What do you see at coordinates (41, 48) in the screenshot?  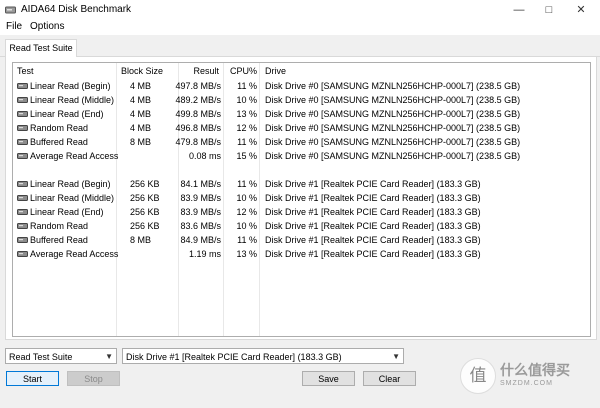 I see `tab-read-test-suite: Read Test Suite` at bounding box center [41, 48].